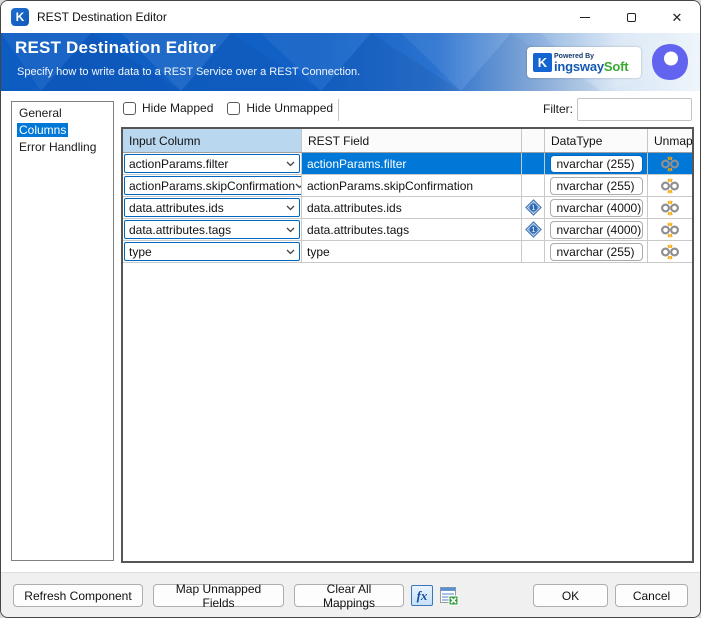 This screenshot has height=618, width=701. What do you see at coordinates (670, 140) in the screenshot?
I see `column-header-unmap: Unmap` at bounding box center [670, 140].